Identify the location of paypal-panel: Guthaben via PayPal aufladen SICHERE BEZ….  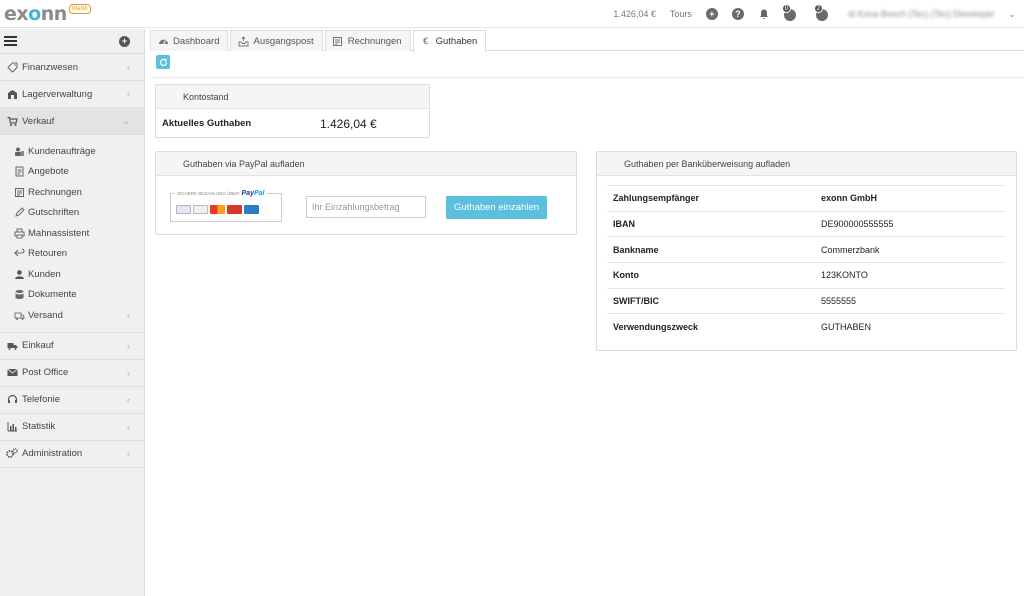
(366, 193).